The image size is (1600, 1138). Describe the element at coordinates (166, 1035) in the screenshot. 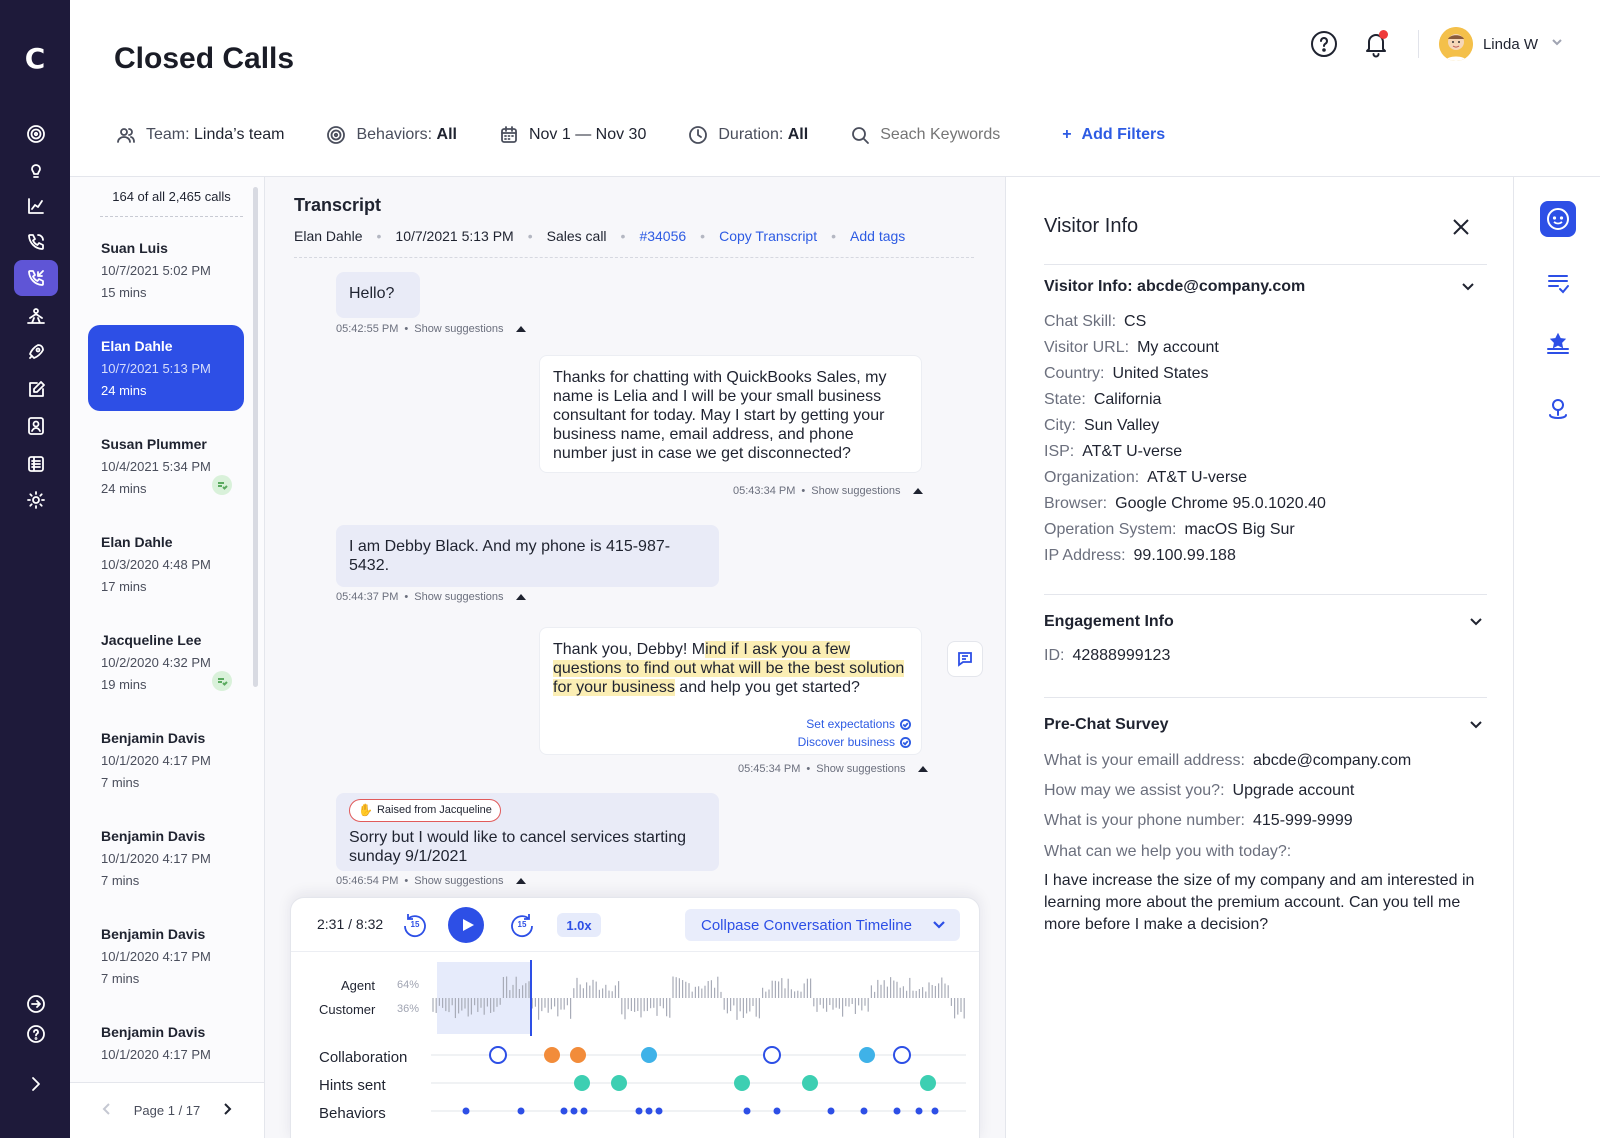

I see `call-item: Benjamin Davis 10/1/2020 4:17 PM` at that location.